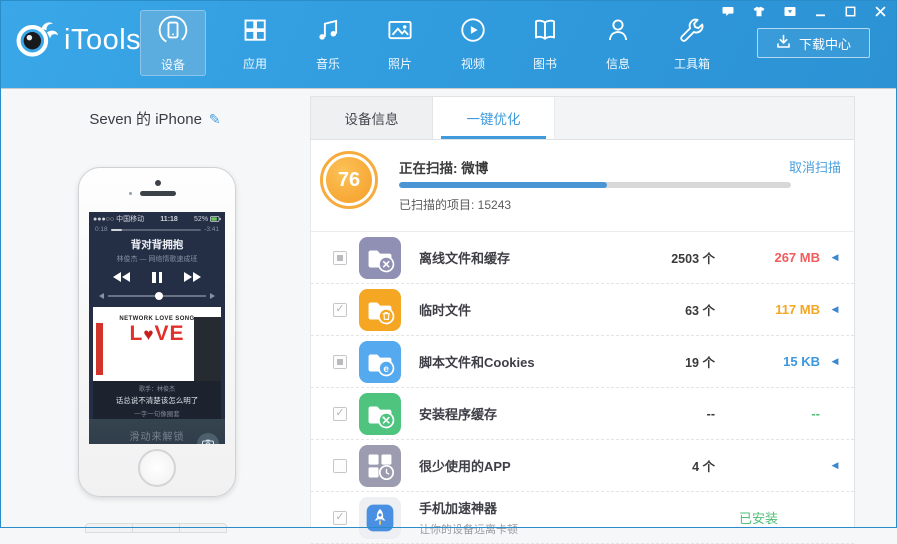 This screenshot has width=897, height=544. Describe the element at coordinates (815, 166) in the screenshot. I see `cancel-scan-link: 取消扫描` at that location.